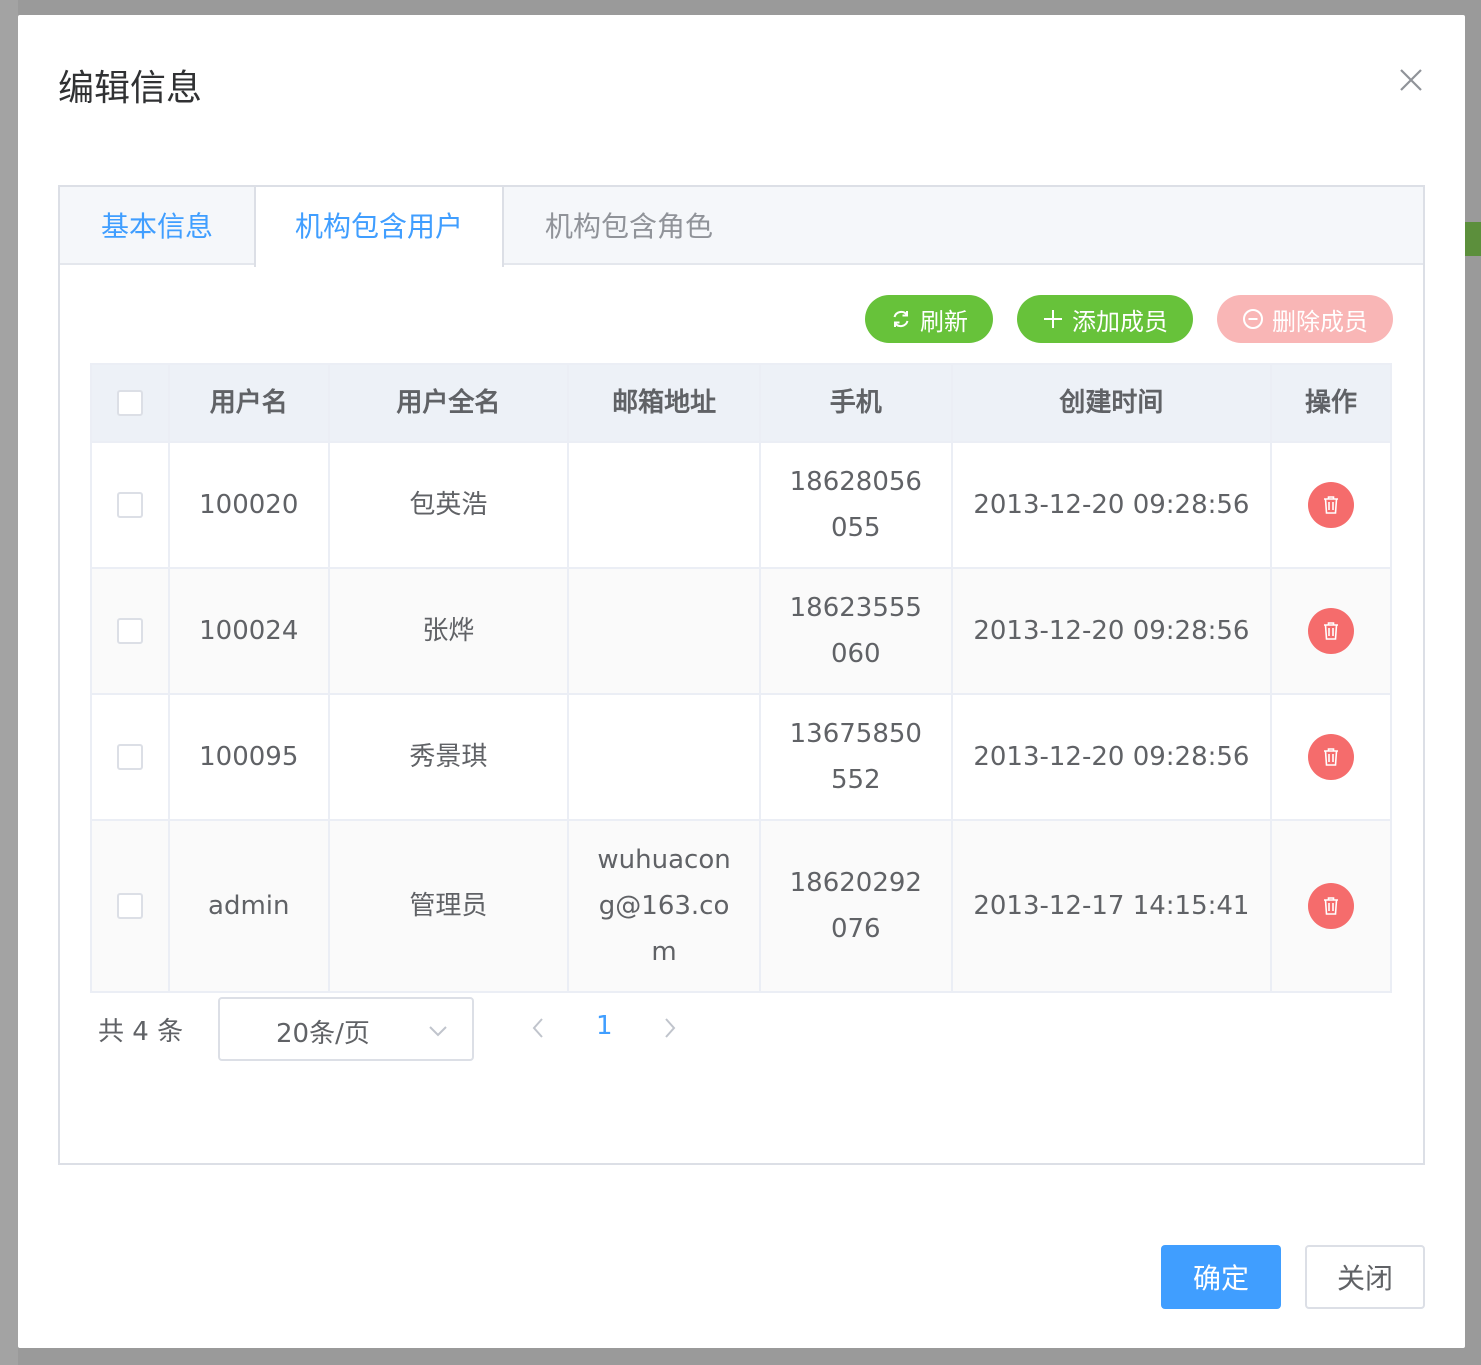 This screenshot has height=1365, width=1481. I want to click on cell-fullname: 包英浩, so click(450, 505).